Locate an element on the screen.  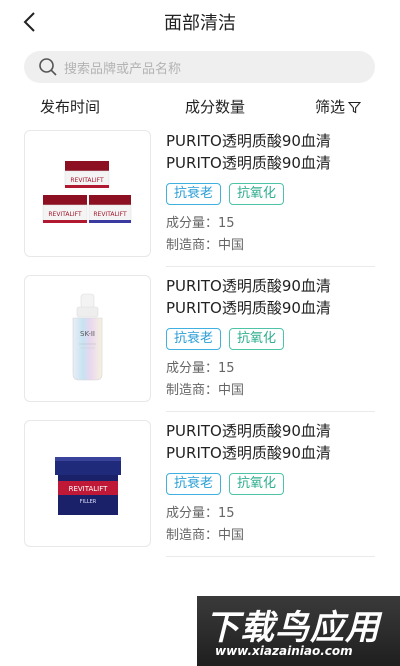
filter-button: 筛选 is located at coordinates (338, 106).